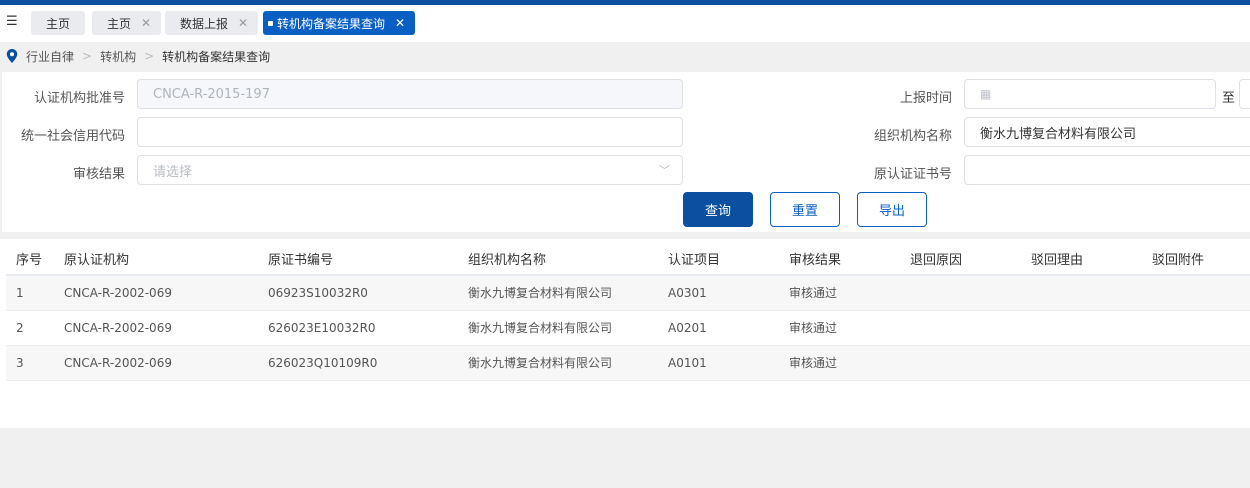  Describe the element at coordinates (173, 172) in the screenshot. I see `select-placeholder: 请选择` at that location.